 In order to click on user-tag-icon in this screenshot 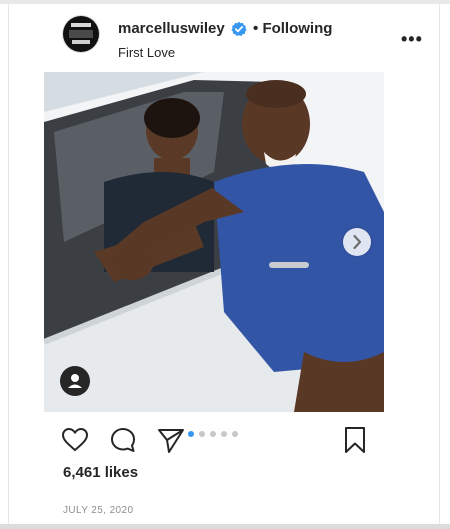, I will do `click(75, 381)`.